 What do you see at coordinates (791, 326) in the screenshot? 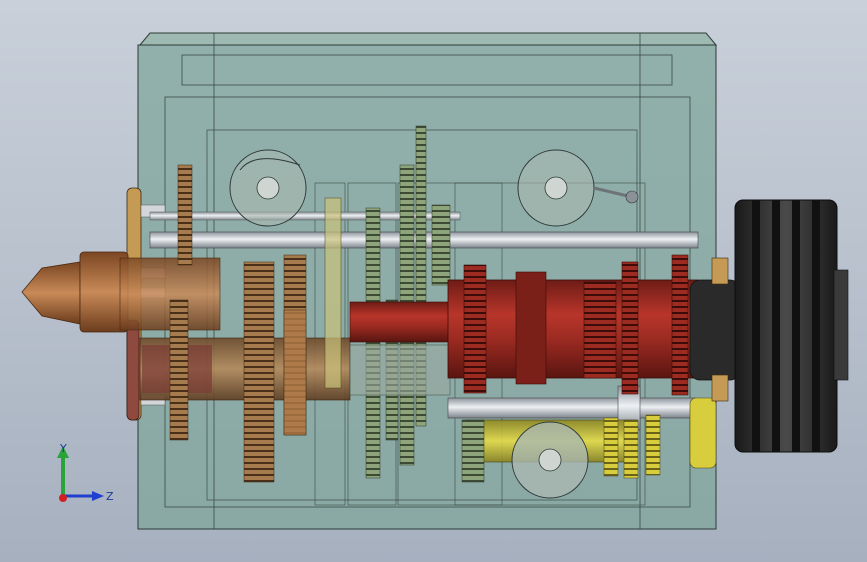
I see `v-belt-pulley` at bounding box center [791, 326].